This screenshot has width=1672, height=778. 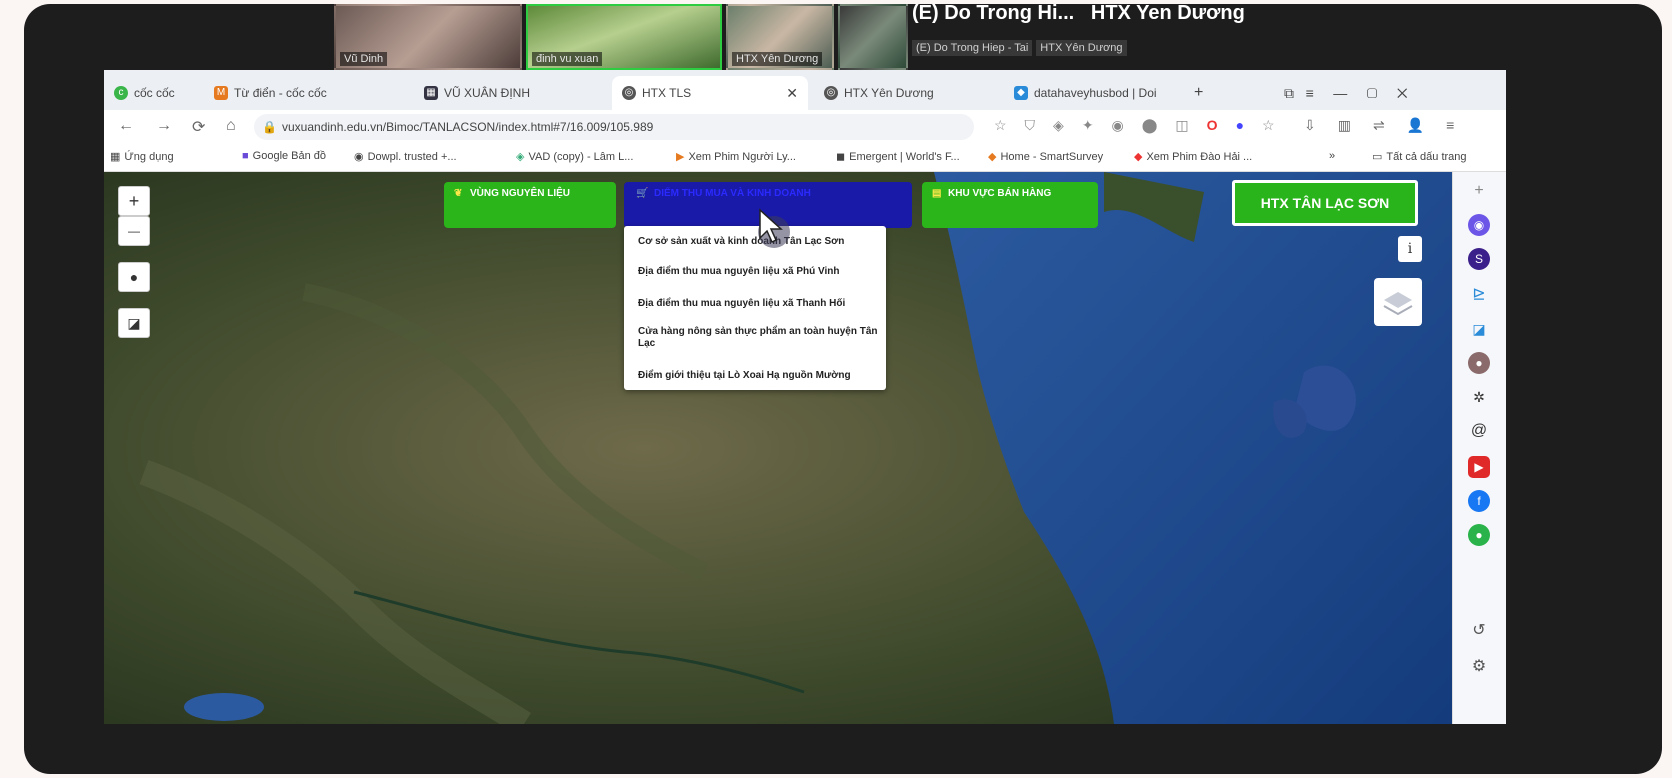 What do you see at coordinates (144, 93) in the screenshot?
I see `browser-brand: c cốc cốc` at bounding box center [144, 93].